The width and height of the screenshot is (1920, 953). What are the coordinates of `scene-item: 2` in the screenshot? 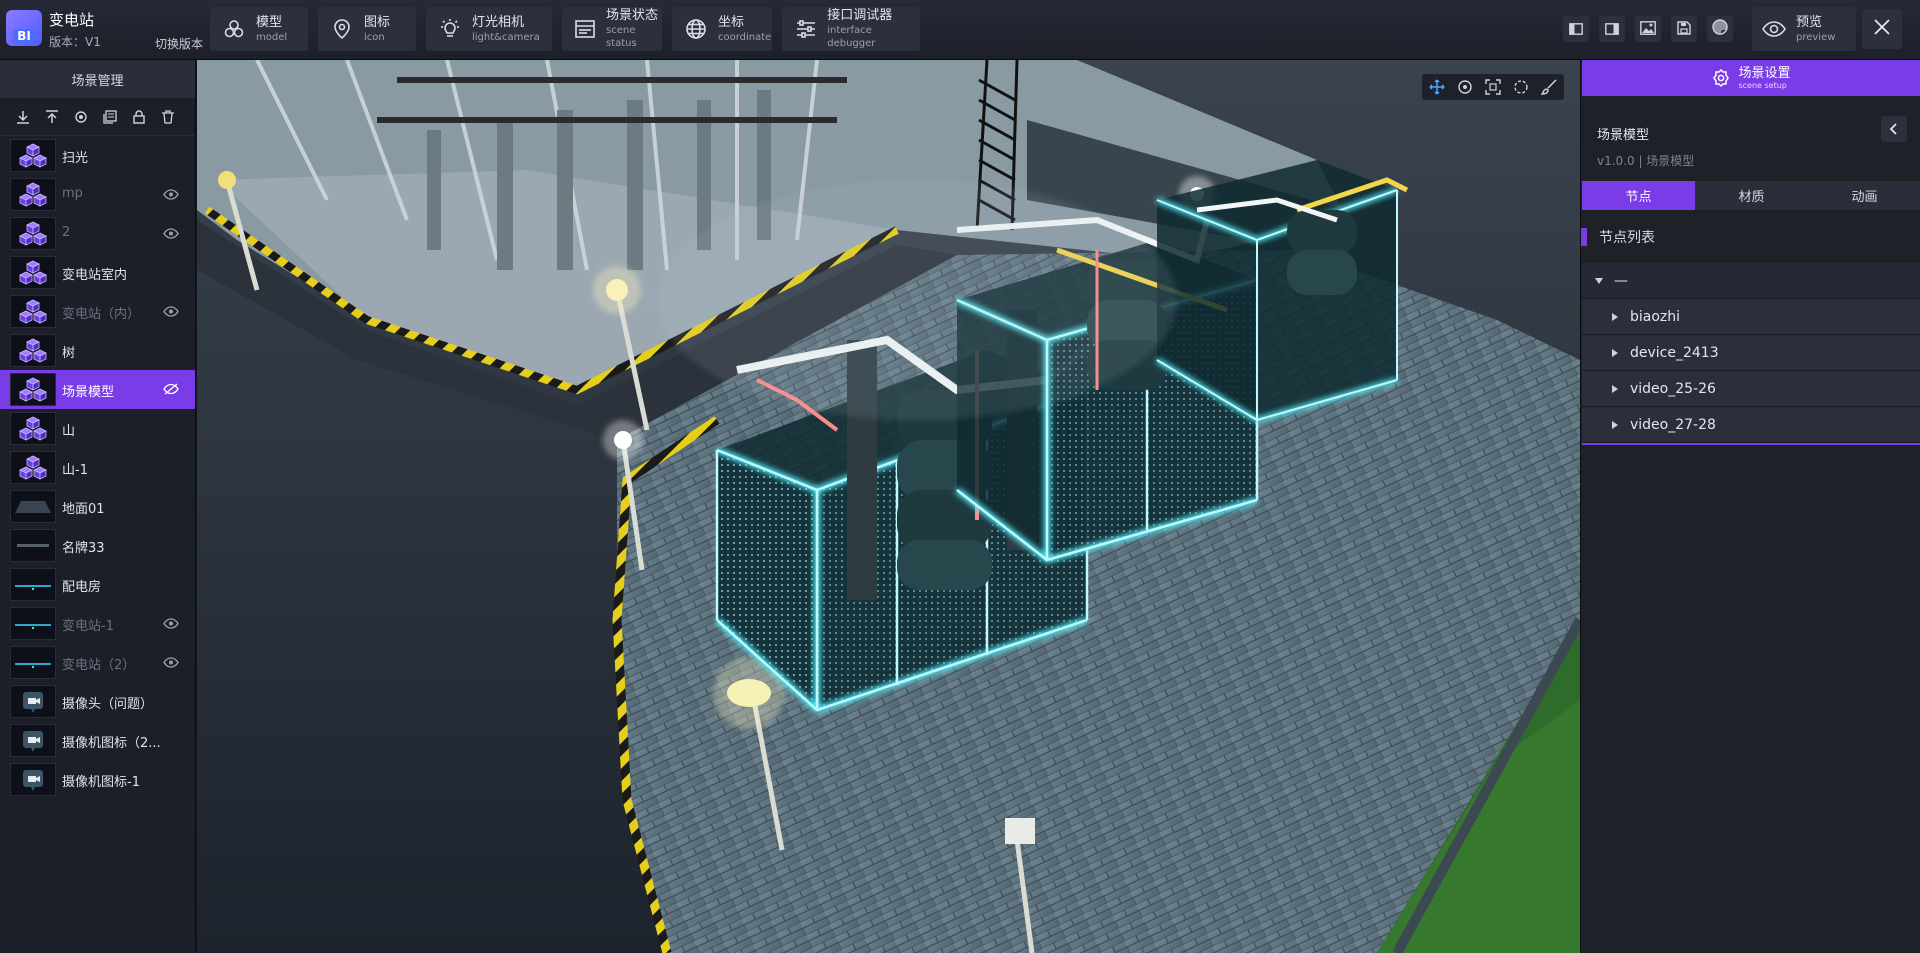 It's located at (97, 233).